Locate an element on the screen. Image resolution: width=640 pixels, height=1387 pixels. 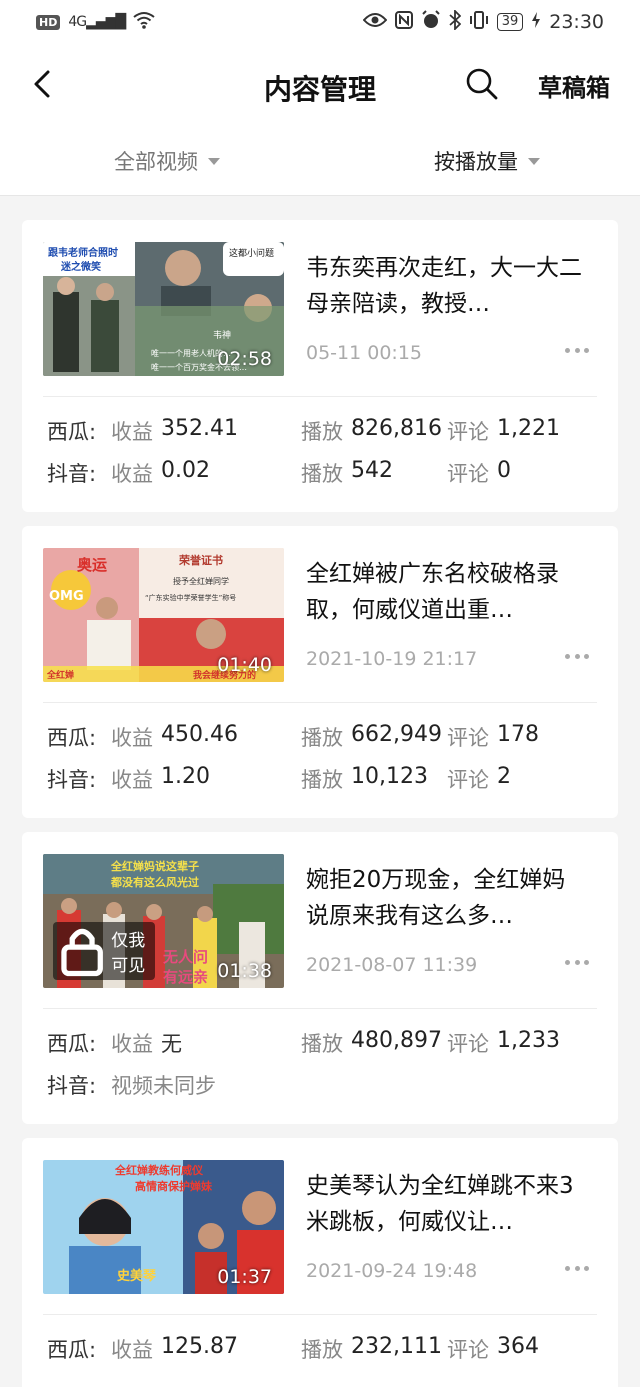
stats-row-xigua: 西瓜: 收益 352.41 播放 826,816 评论 1,221 is located at coordinates (320, 434).